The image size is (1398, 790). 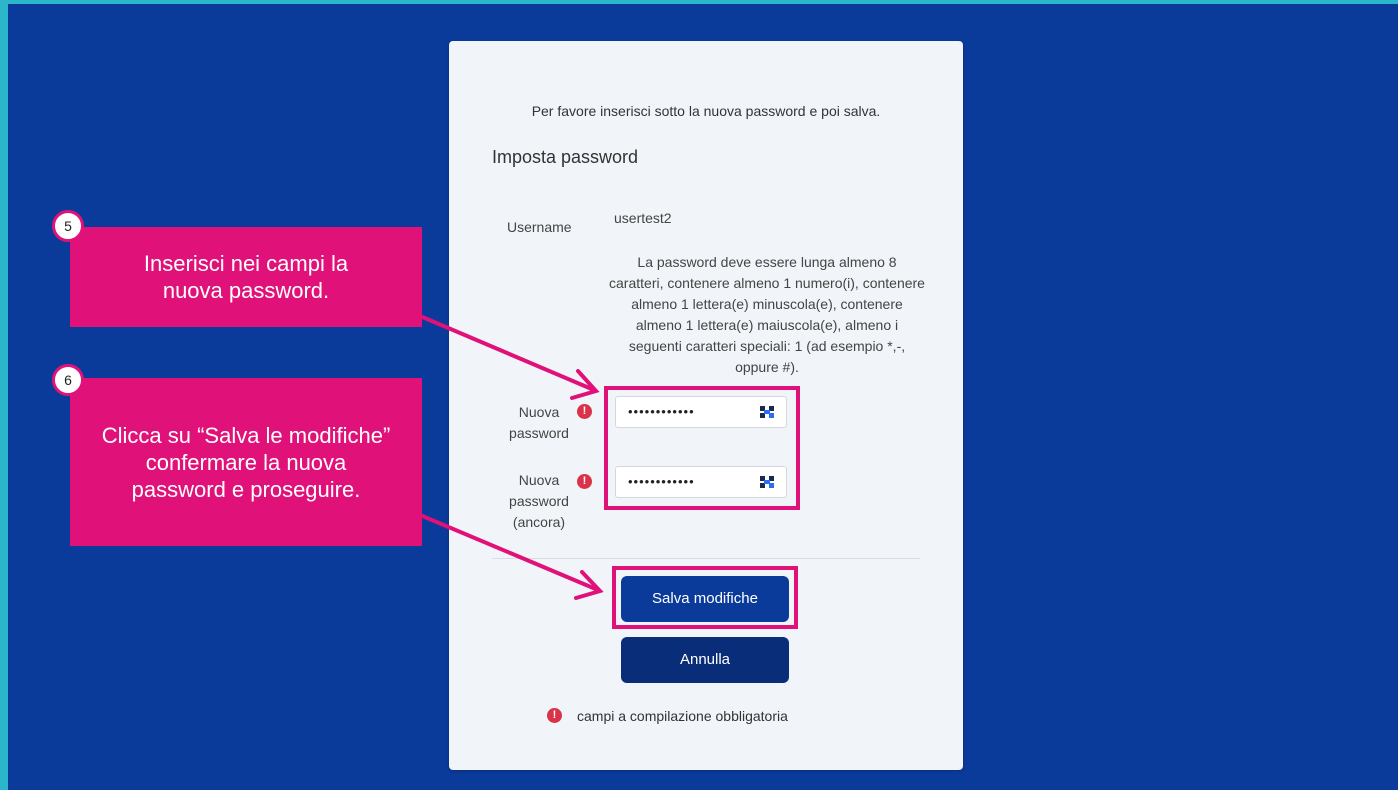 I want to click on arrows, so click(x=511, y=457).